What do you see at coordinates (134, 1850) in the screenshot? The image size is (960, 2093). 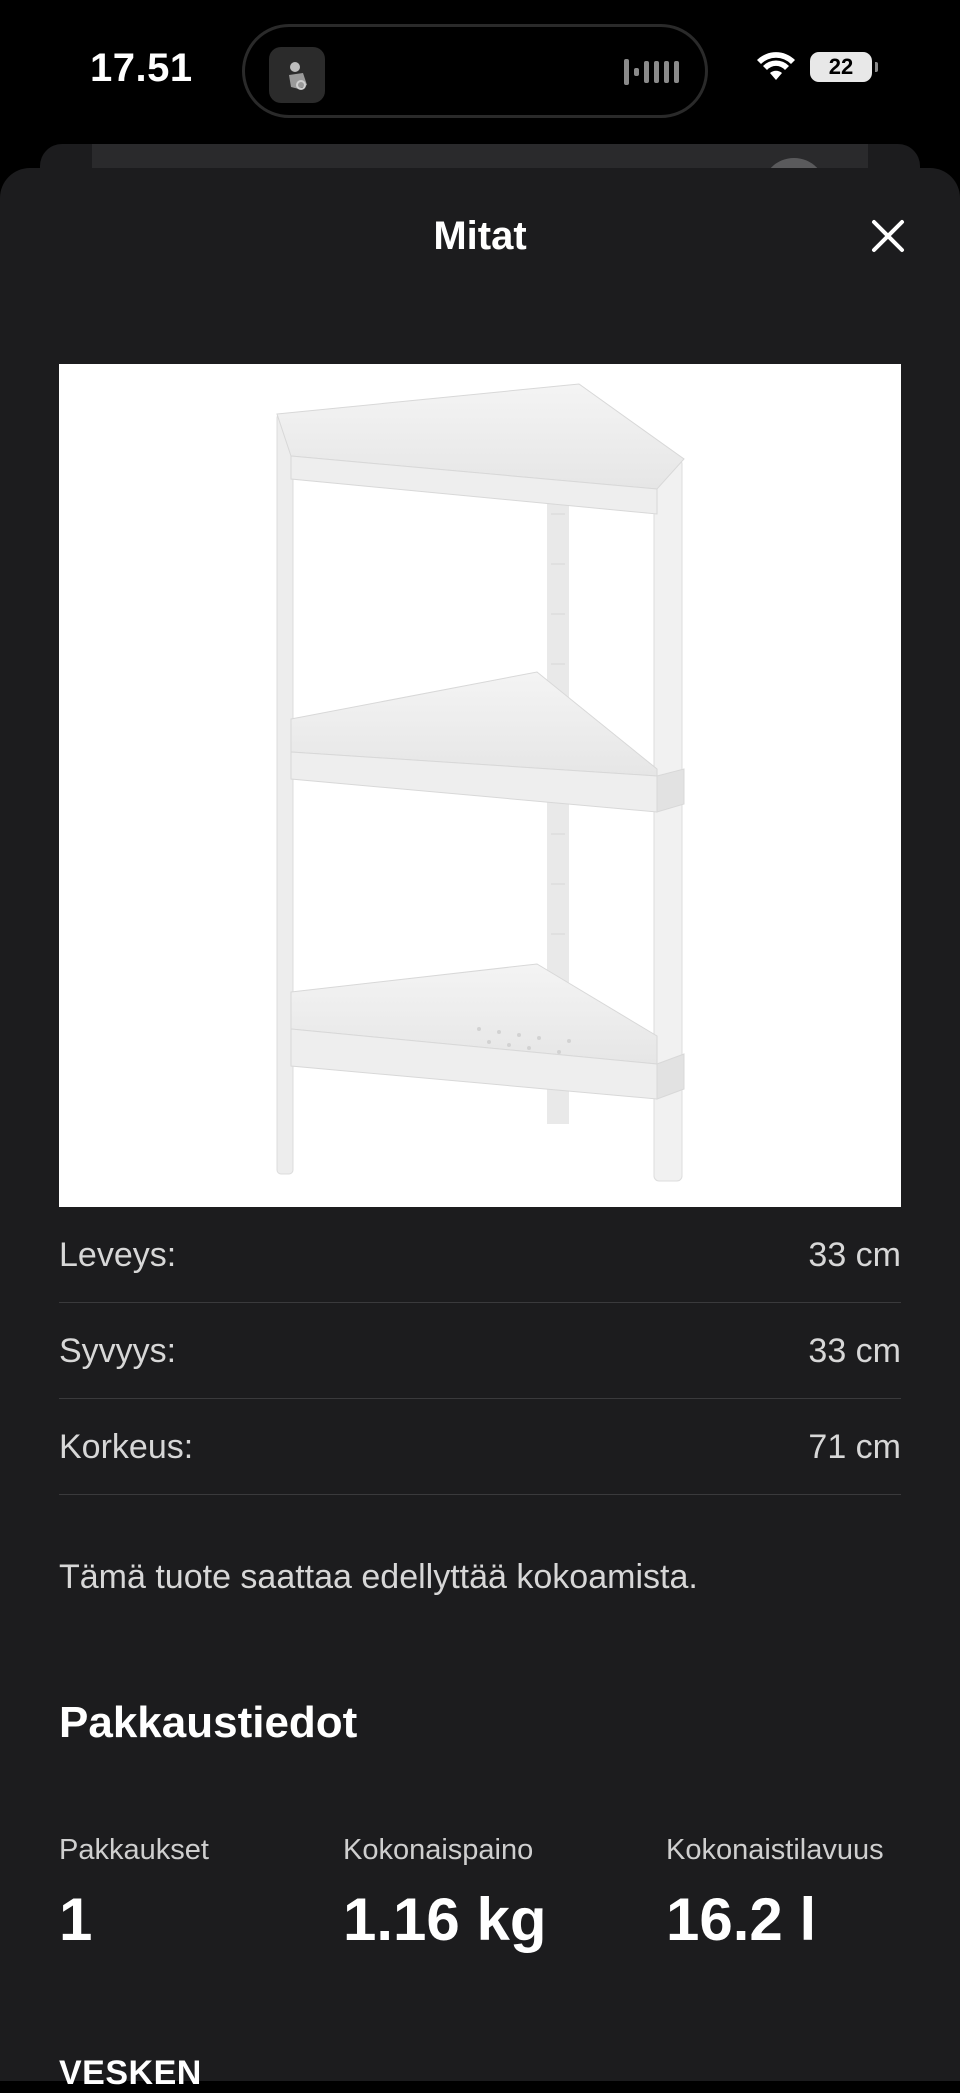 I see `stat-label: Pakkaukset` at bounding box center [134, 1850].